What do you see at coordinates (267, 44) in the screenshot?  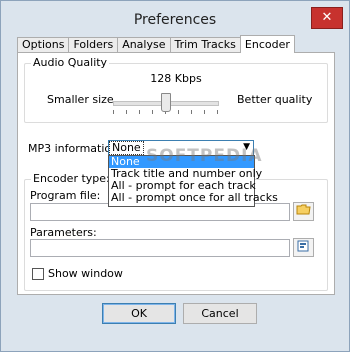 I see `tab-encoder: Encoder` at bounding box center [267, 44].